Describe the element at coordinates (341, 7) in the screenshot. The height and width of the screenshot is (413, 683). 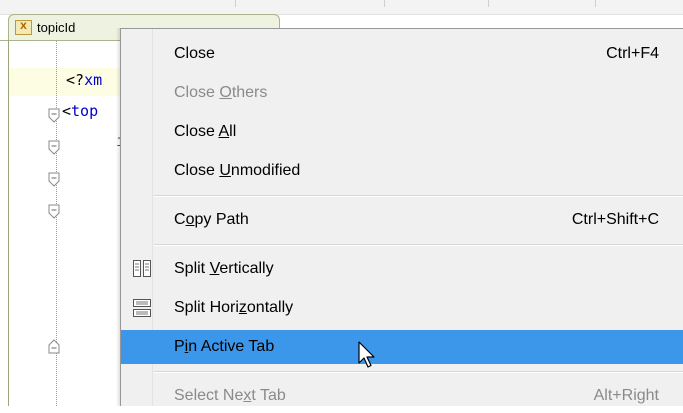
I see `top-strip` at that location.